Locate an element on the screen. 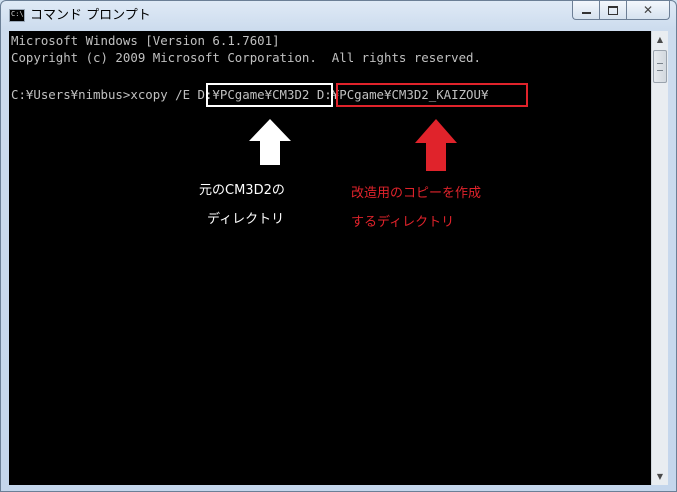 The height and width of the screenshot is (492, 677). source-label-line2: ディレクトリ is located at coordinates (246, 219).